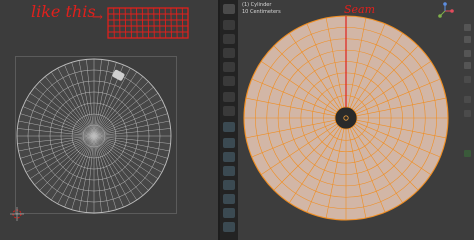 This screenshot has width=474, height=240. What do you see at coordinates (17, 214) in the screenshot?
I see `3d-cursor-icon` at bounding box center [17, 214].